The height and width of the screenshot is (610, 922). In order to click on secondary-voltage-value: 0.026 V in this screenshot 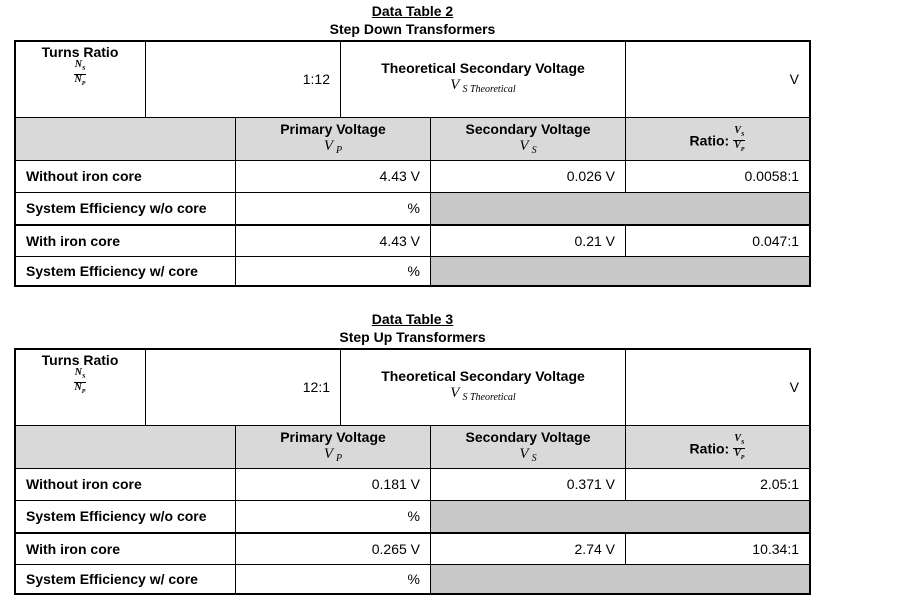, I will do `click(528, 176)`.